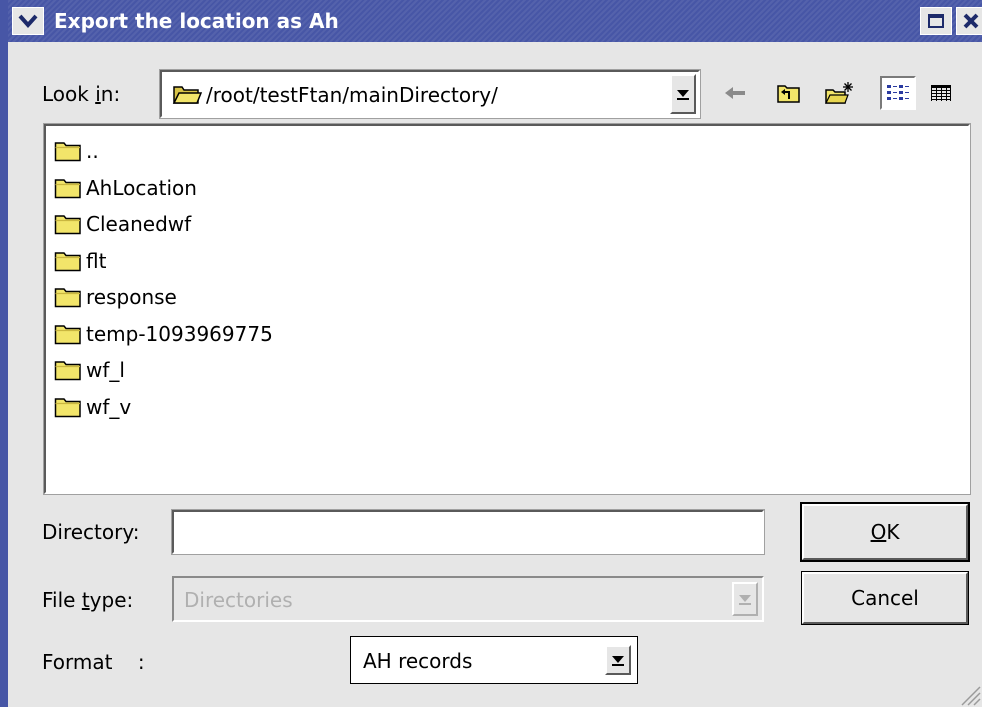 The image size is (982, 707). What do you see at coordinates (179, 333) in the screenshot?
I see `file-name: temp-1093969775` at bounding box center [179, 333].